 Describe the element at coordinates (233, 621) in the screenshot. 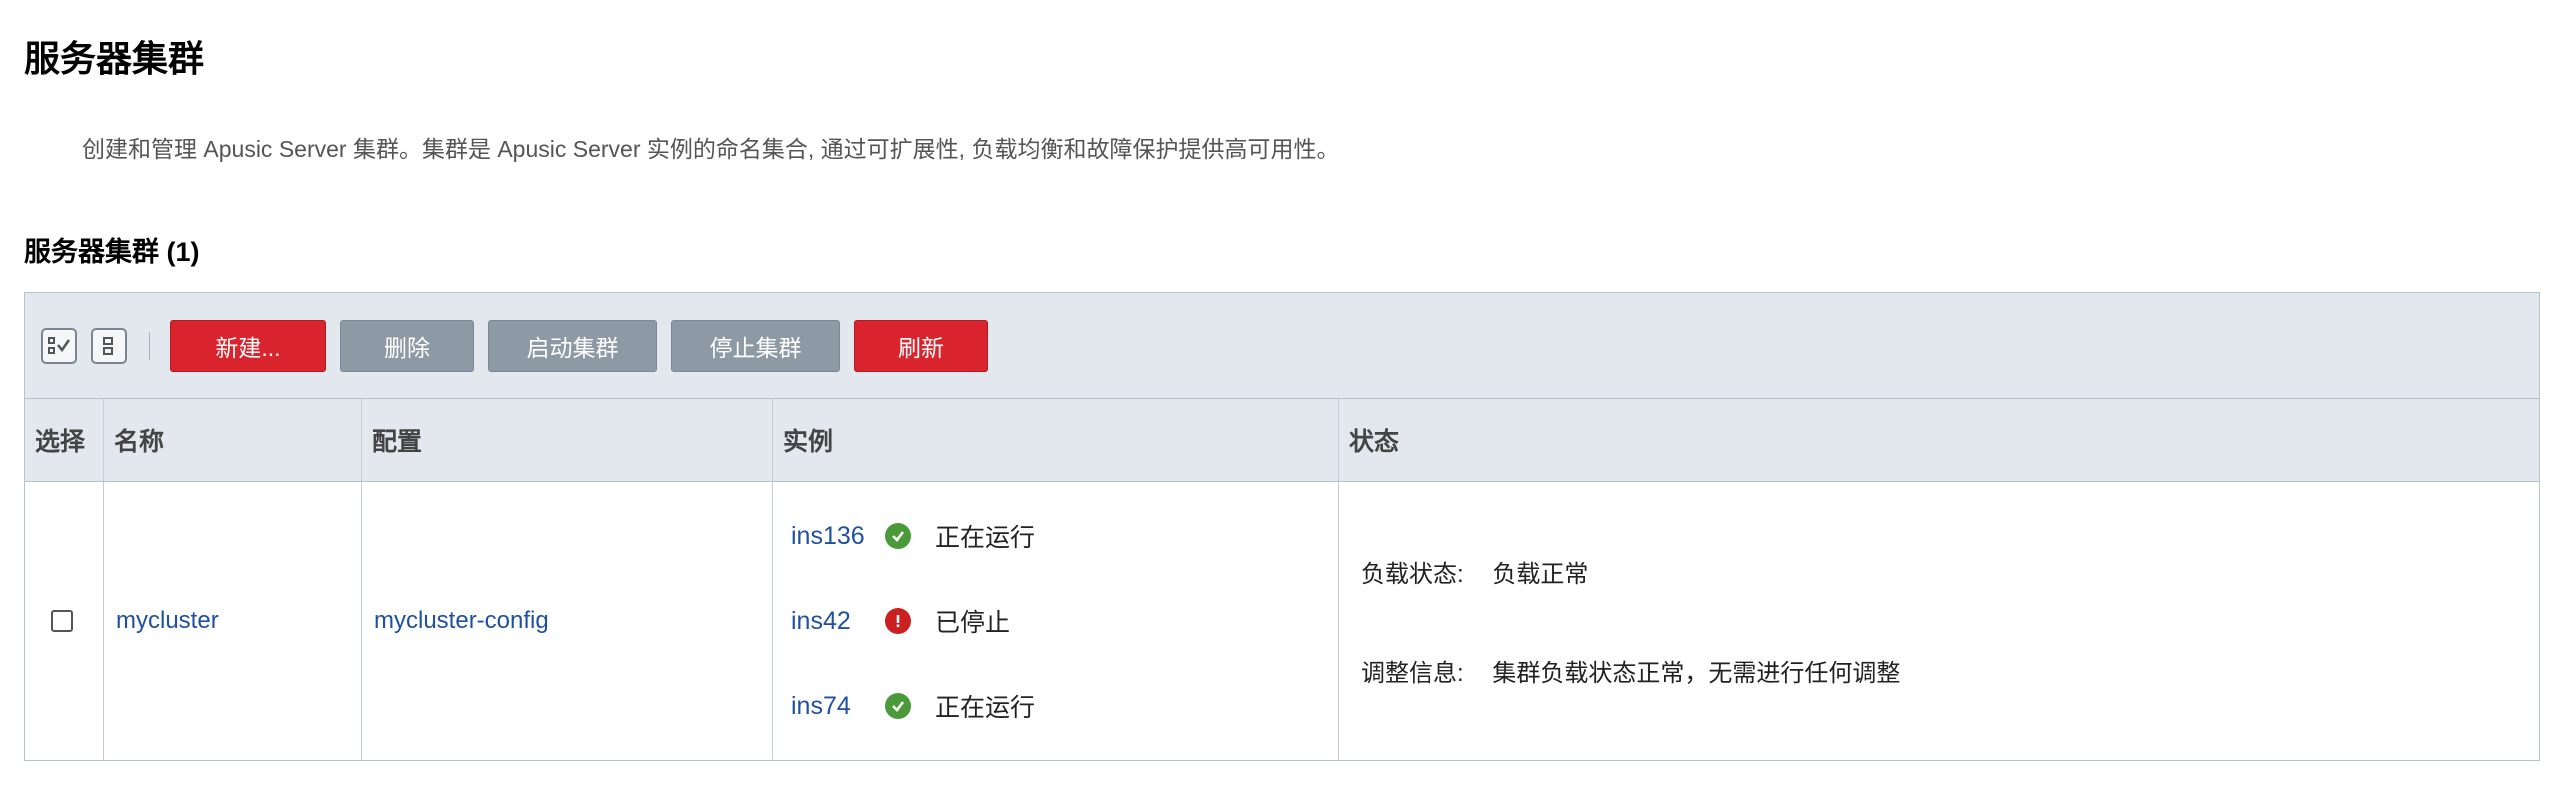

I see `name-cell: mycluster` at that location.